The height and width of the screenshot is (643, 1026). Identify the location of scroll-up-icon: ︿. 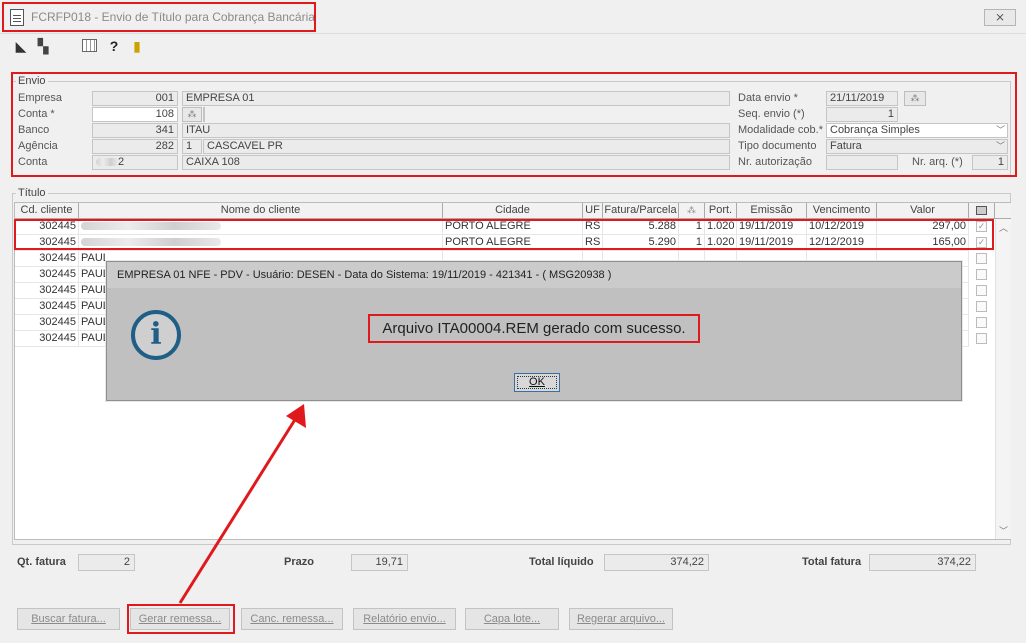
(1003, 227).